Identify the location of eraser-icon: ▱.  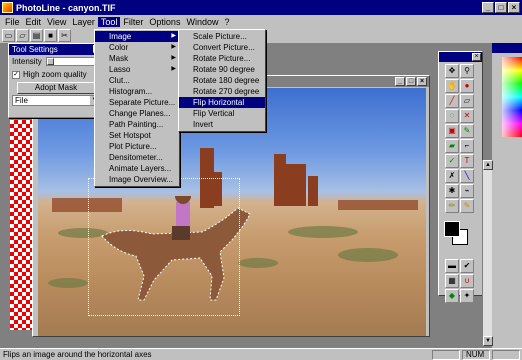
(467, 101).